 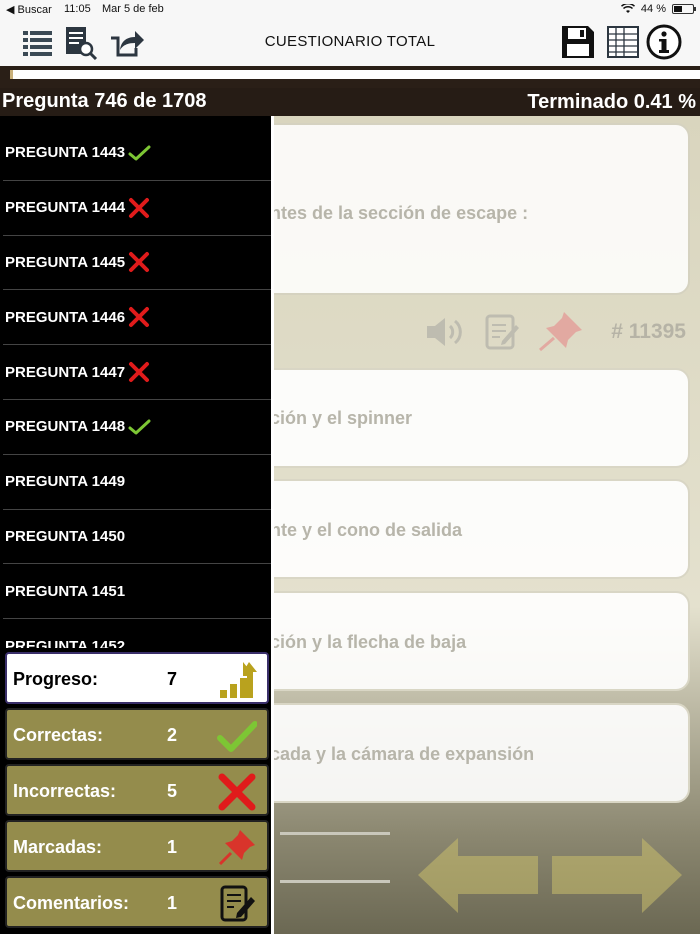 I want to click on question-text: ntes de la sección de escape :, so click(x=399, y=213).